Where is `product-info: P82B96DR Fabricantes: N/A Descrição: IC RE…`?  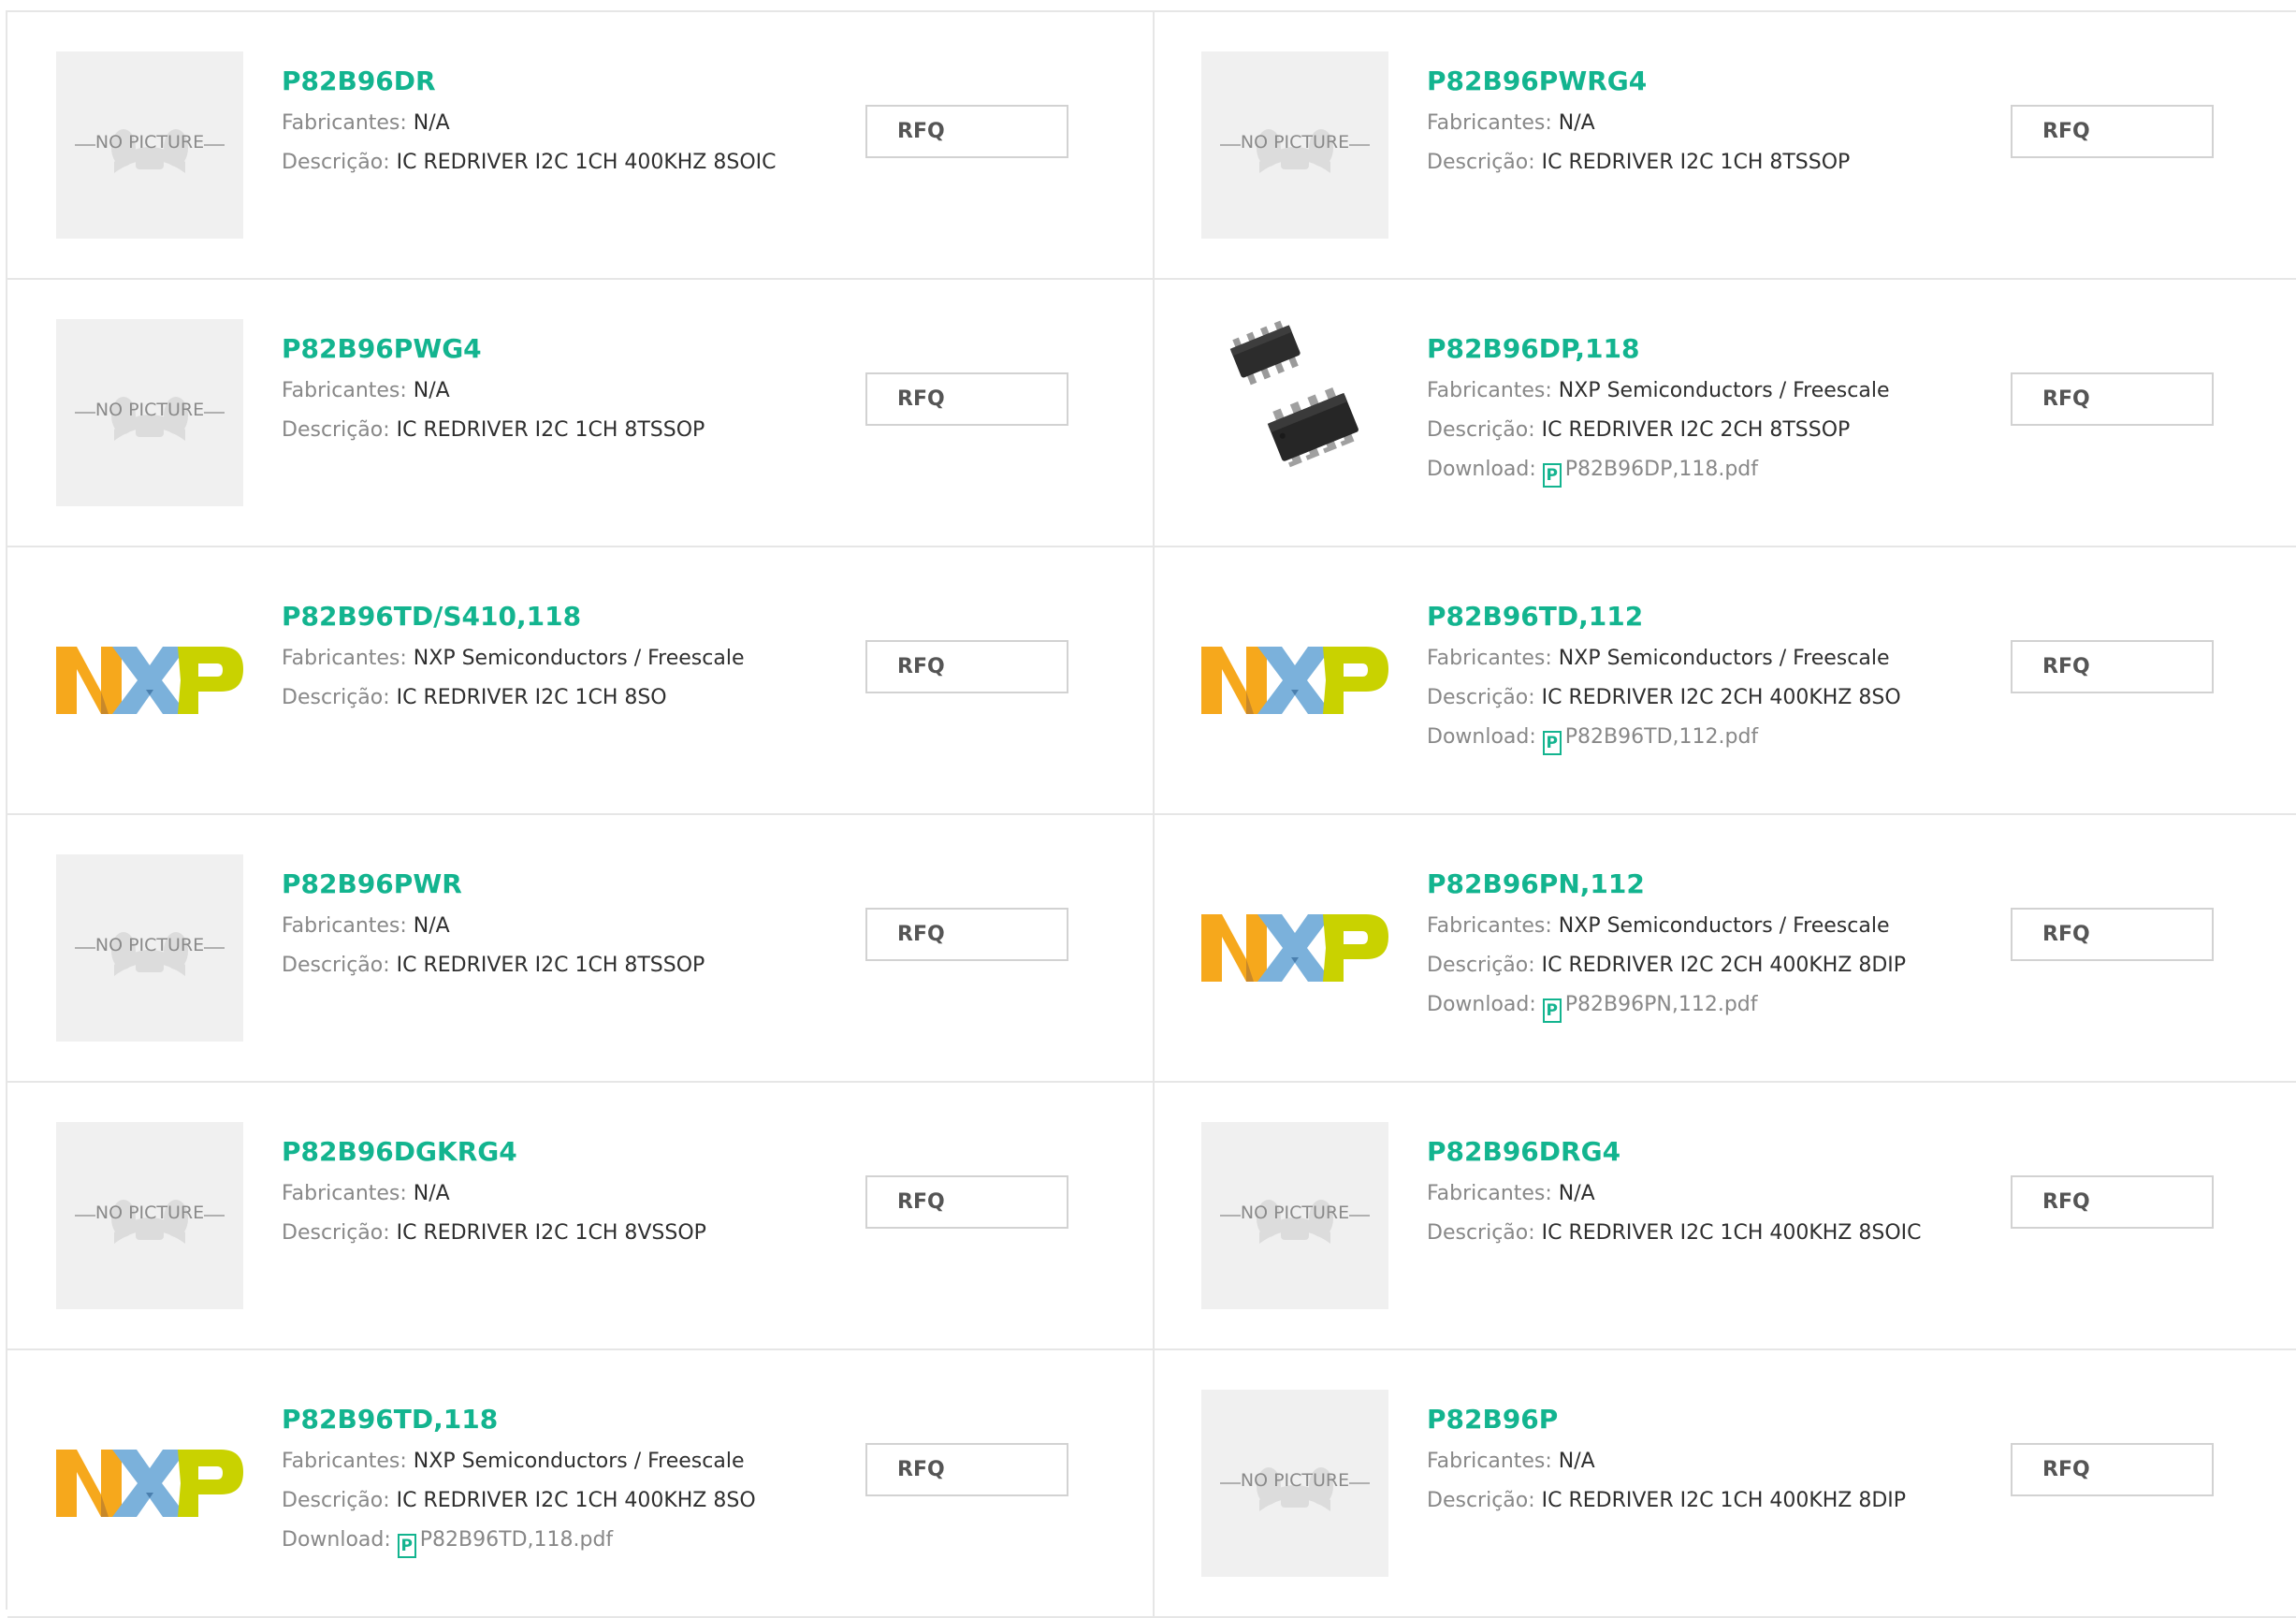
product-info: P82B96DR Fabricantes: N/A Descrição: IC RE… is located at coordinates (544, 122).